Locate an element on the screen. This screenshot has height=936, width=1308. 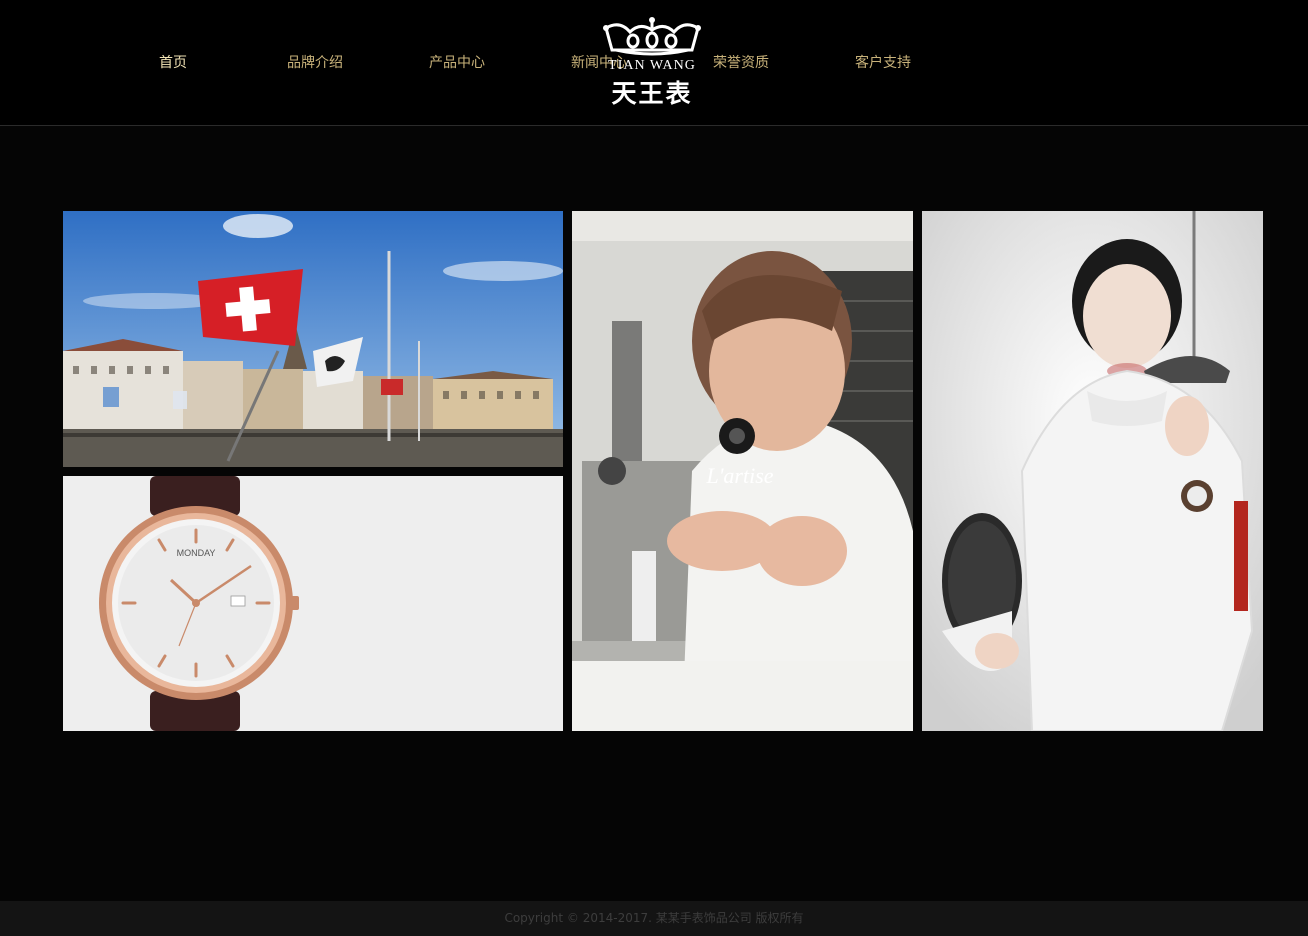
craftsman-caption: L'artise is located at coordinates (739, 475).